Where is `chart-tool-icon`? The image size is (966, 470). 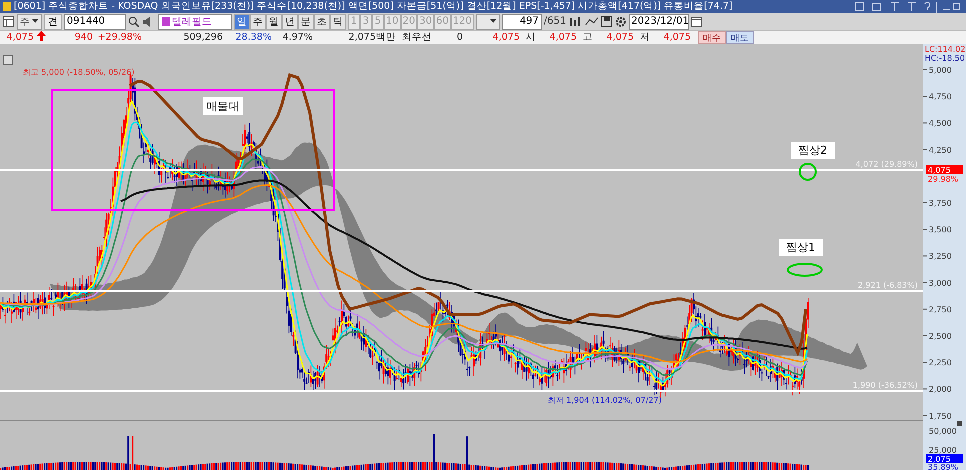 chart-tool-icon is located at coordinates (575, 22).